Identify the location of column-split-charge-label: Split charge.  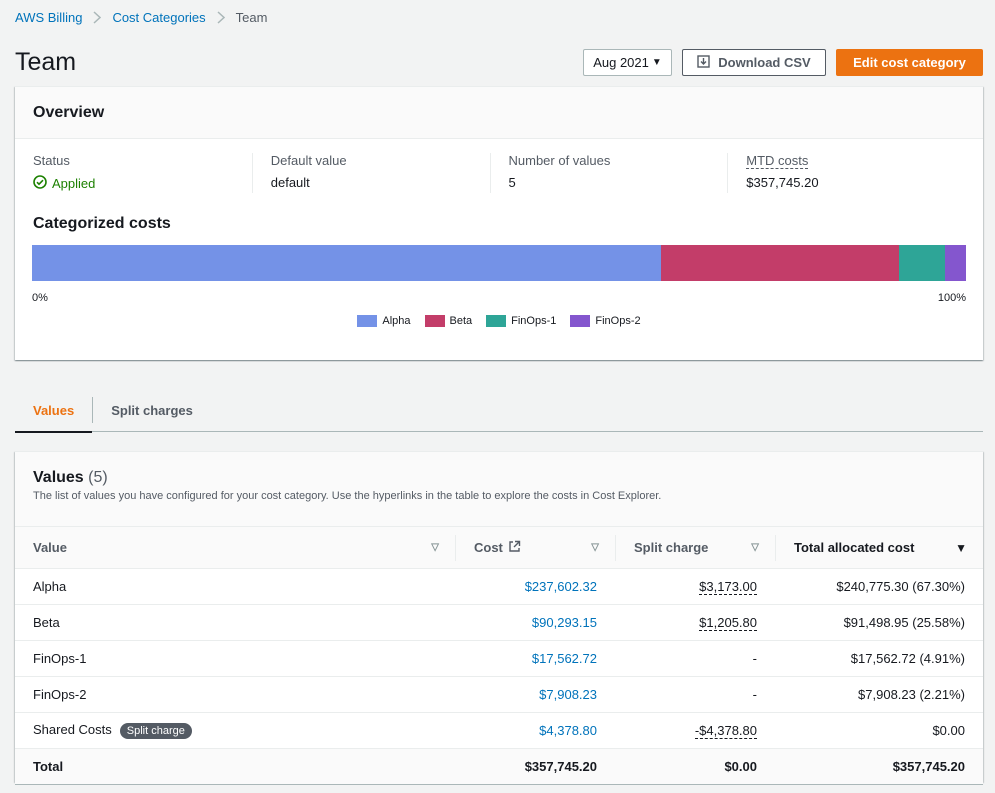
(671, 547).